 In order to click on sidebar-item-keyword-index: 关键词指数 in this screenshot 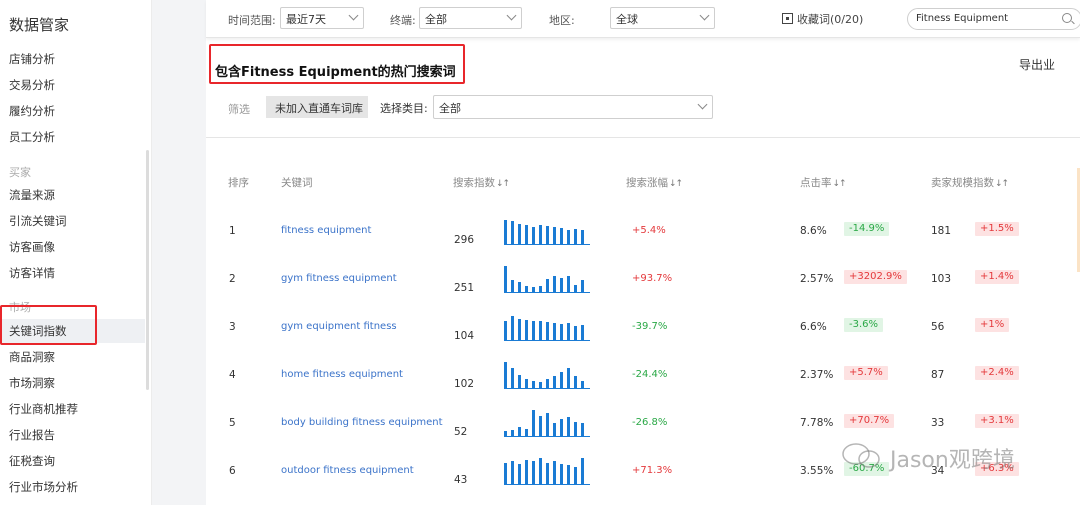, I will do `click(38, 331)`.